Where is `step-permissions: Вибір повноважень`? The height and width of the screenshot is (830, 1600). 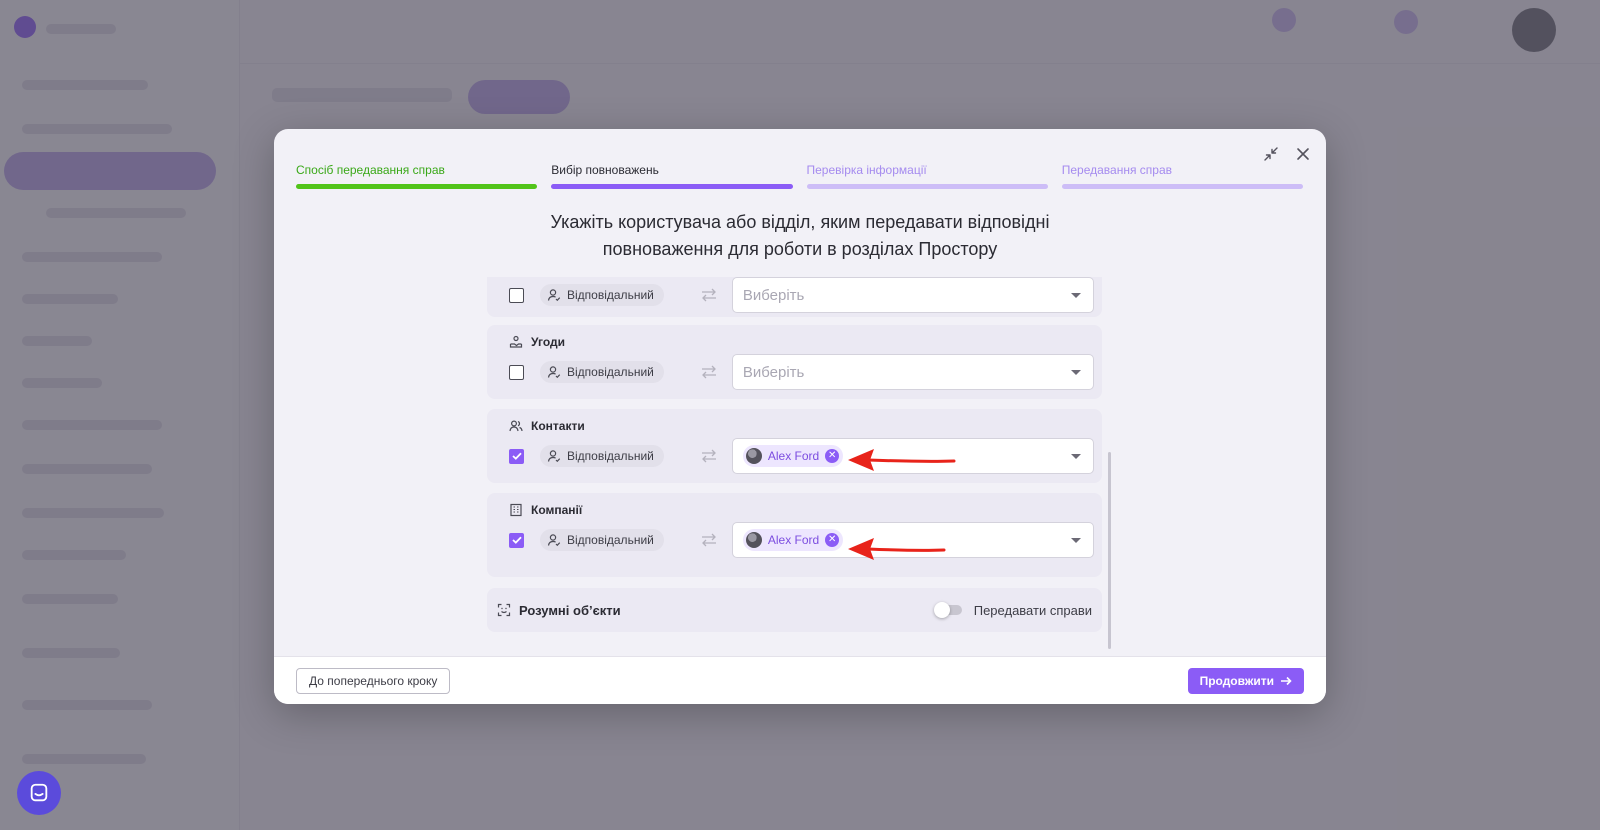 step-permissions: Вибір повноважень is located at coordinates (672, 176).